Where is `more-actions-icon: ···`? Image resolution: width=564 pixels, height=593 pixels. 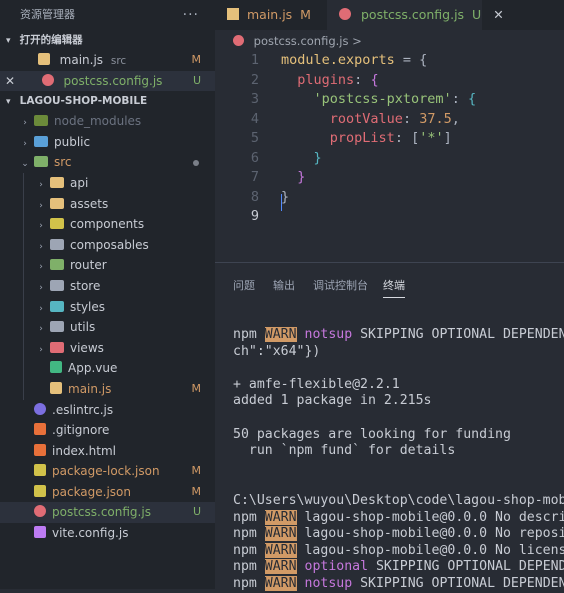 more-actions-icon: ··· is located at coordinates (191, 15).